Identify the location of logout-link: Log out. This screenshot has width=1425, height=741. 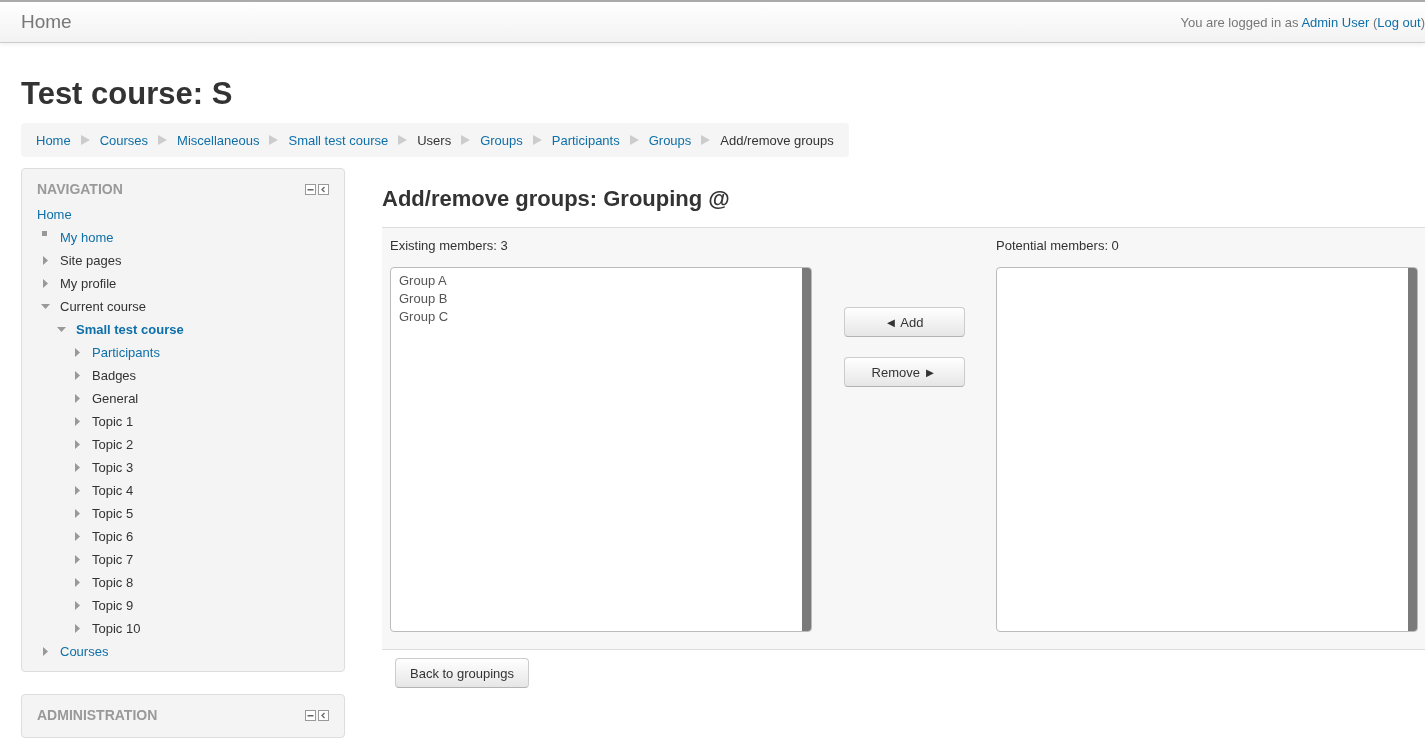
(1399, 22).